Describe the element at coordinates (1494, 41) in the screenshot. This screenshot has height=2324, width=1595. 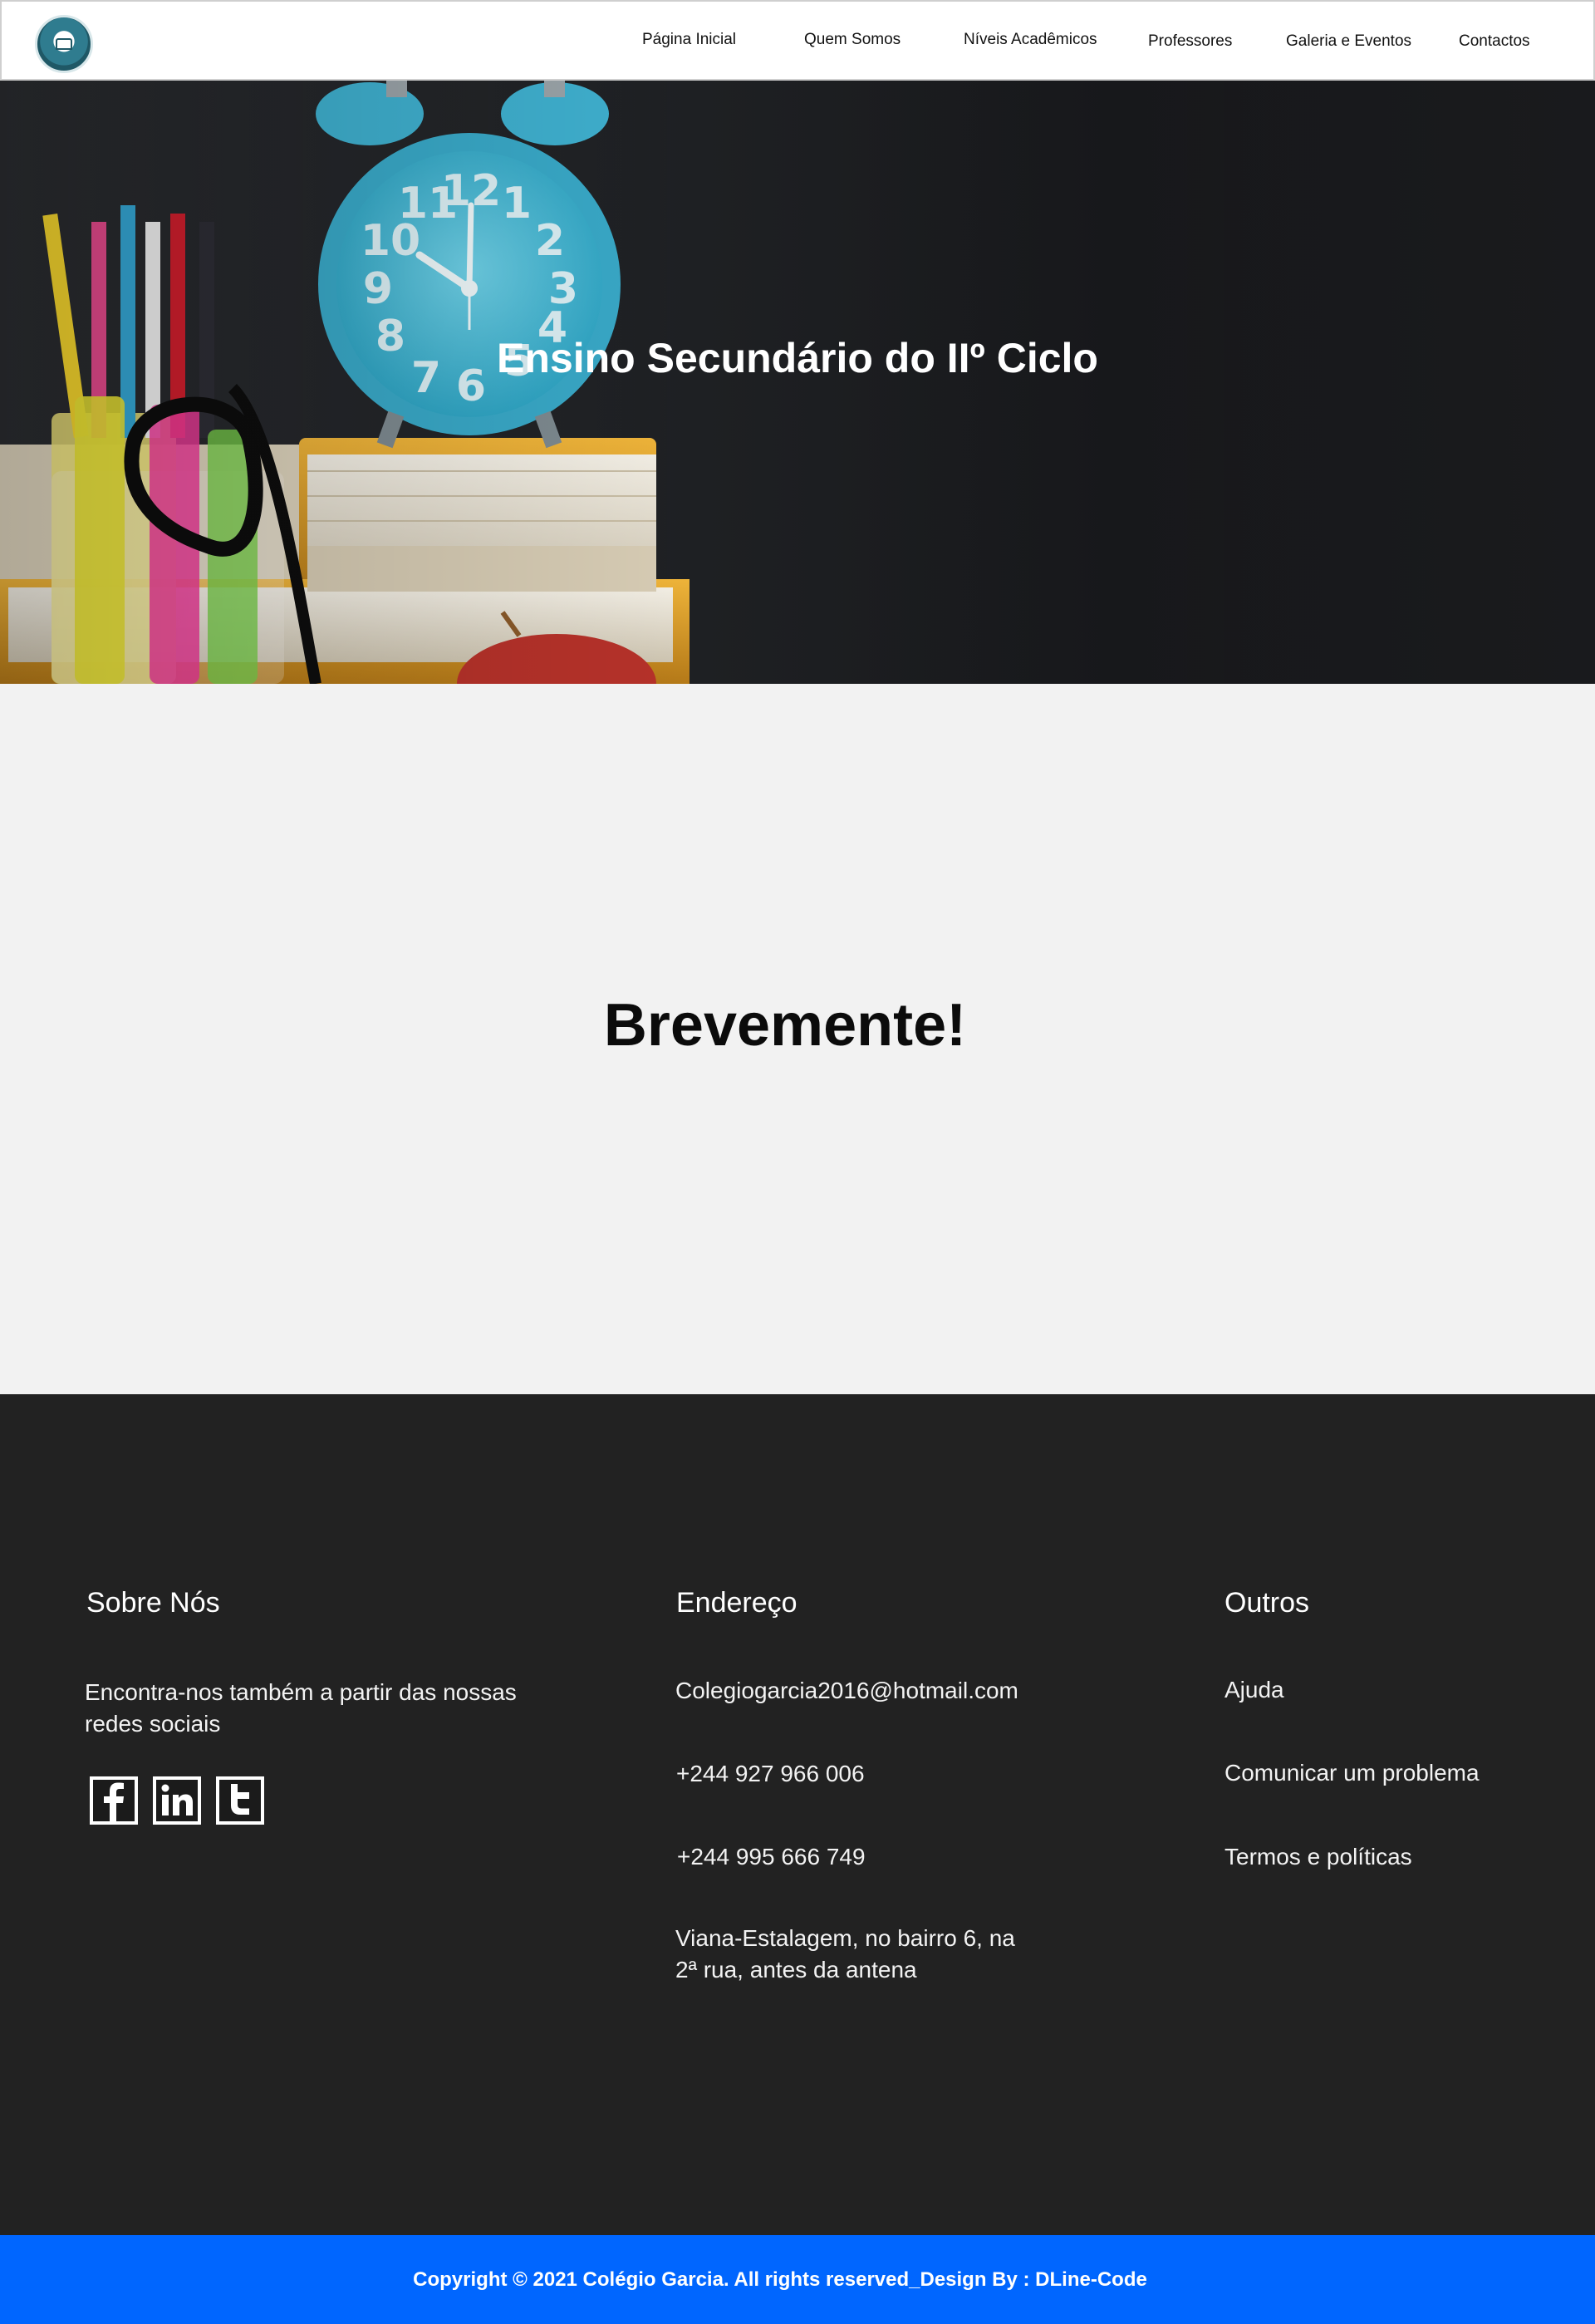
I see `nav-item-contactos: Contactos` at that location.